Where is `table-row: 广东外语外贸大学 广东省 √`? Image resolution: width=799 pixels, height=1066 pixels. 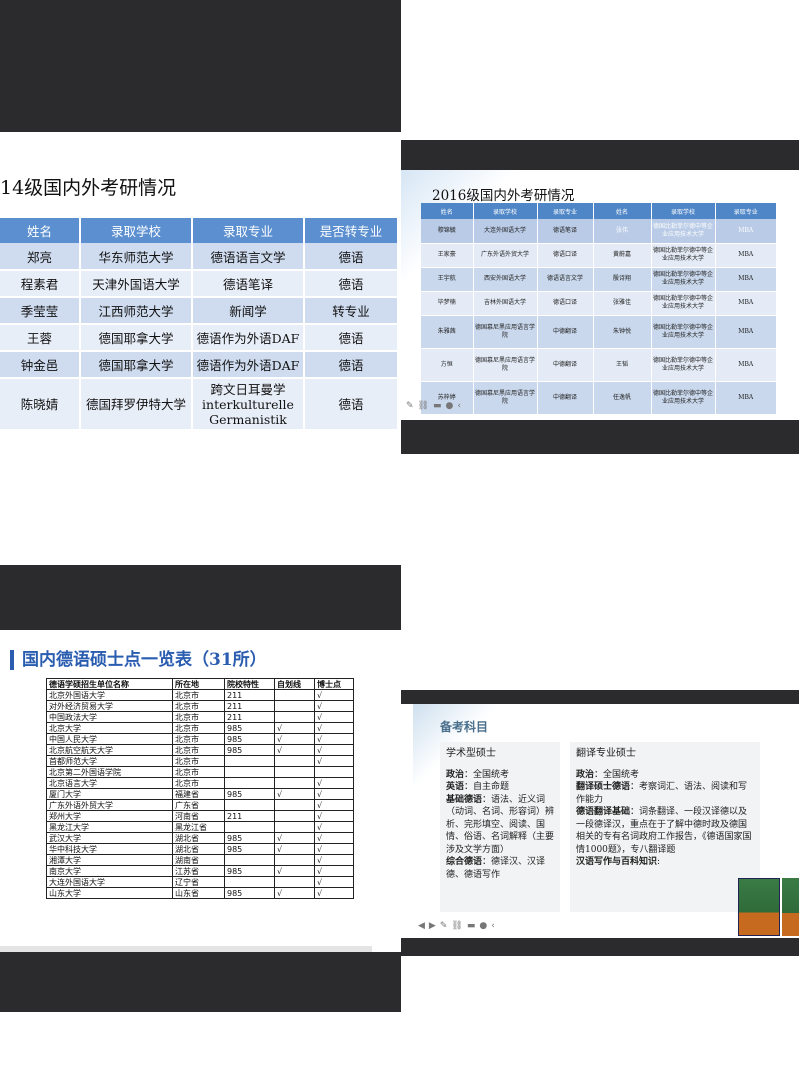
table-row: 广东外语外贸大学 广东省 √ is located at coordinates (200, 805).